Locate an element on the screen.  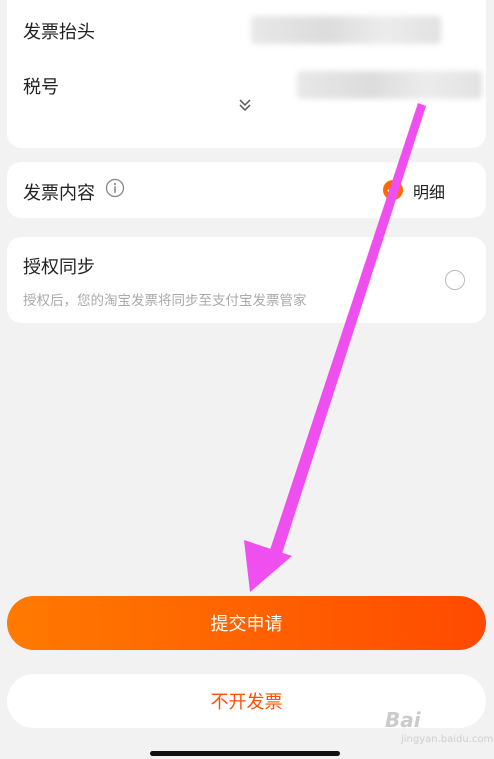
watermark-brand: Bai is located at coordinates (403, 720).